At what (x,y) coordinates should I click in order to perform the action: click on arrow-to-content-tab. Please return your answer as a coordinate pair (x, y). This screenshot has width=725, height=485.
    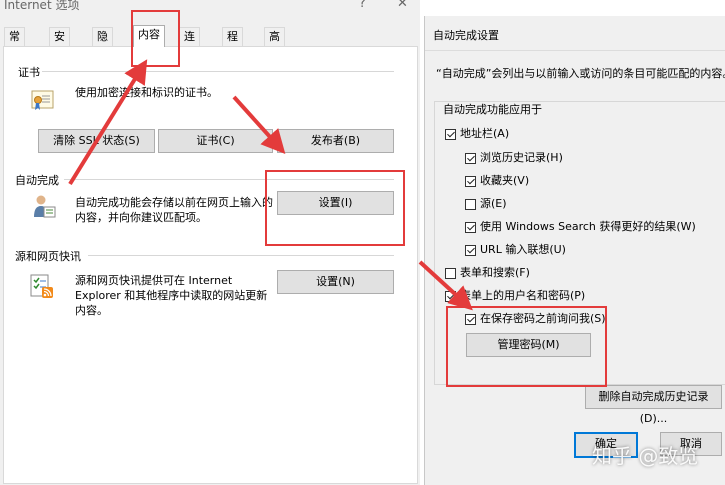
    Looking at the image, I should click on (108, 122).